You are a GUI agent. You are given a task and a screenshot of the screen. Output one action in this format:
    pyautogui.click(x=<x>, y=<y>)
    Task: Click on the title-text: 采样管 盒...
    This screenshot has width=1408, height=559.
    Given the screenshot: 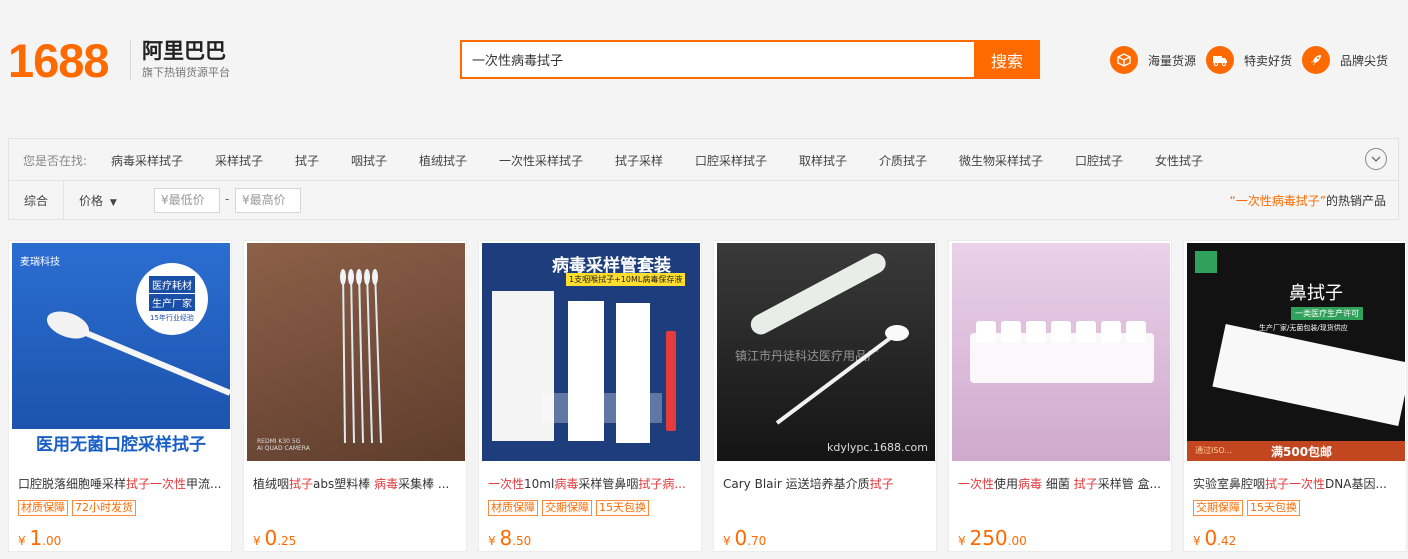 What is the action you would take?
    pyautogui.click(x=1129, y=484)
    